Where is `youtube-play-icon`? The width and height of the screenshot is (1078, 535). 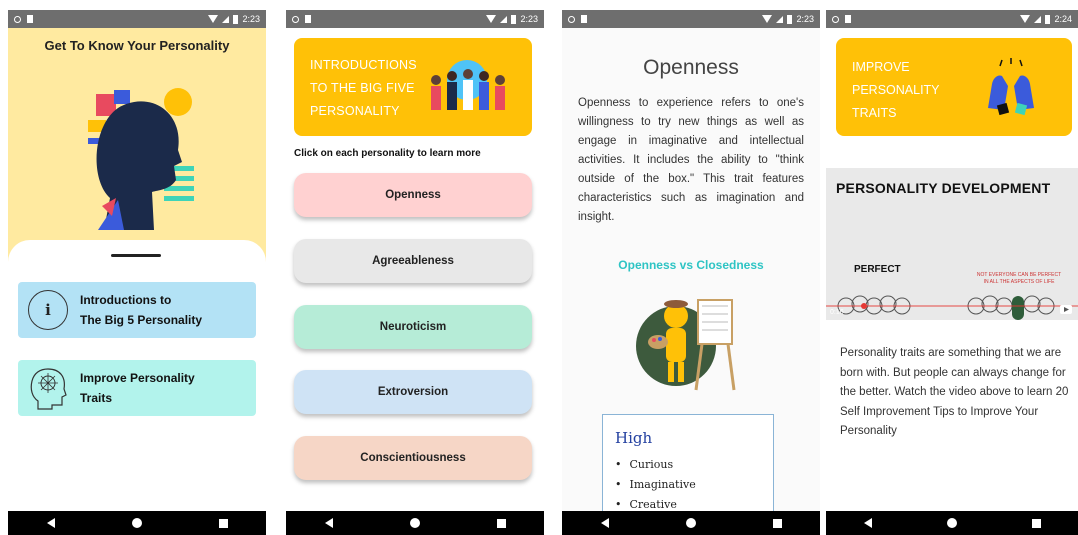
youtube-play-icon is located at coordinates (1066, 309).